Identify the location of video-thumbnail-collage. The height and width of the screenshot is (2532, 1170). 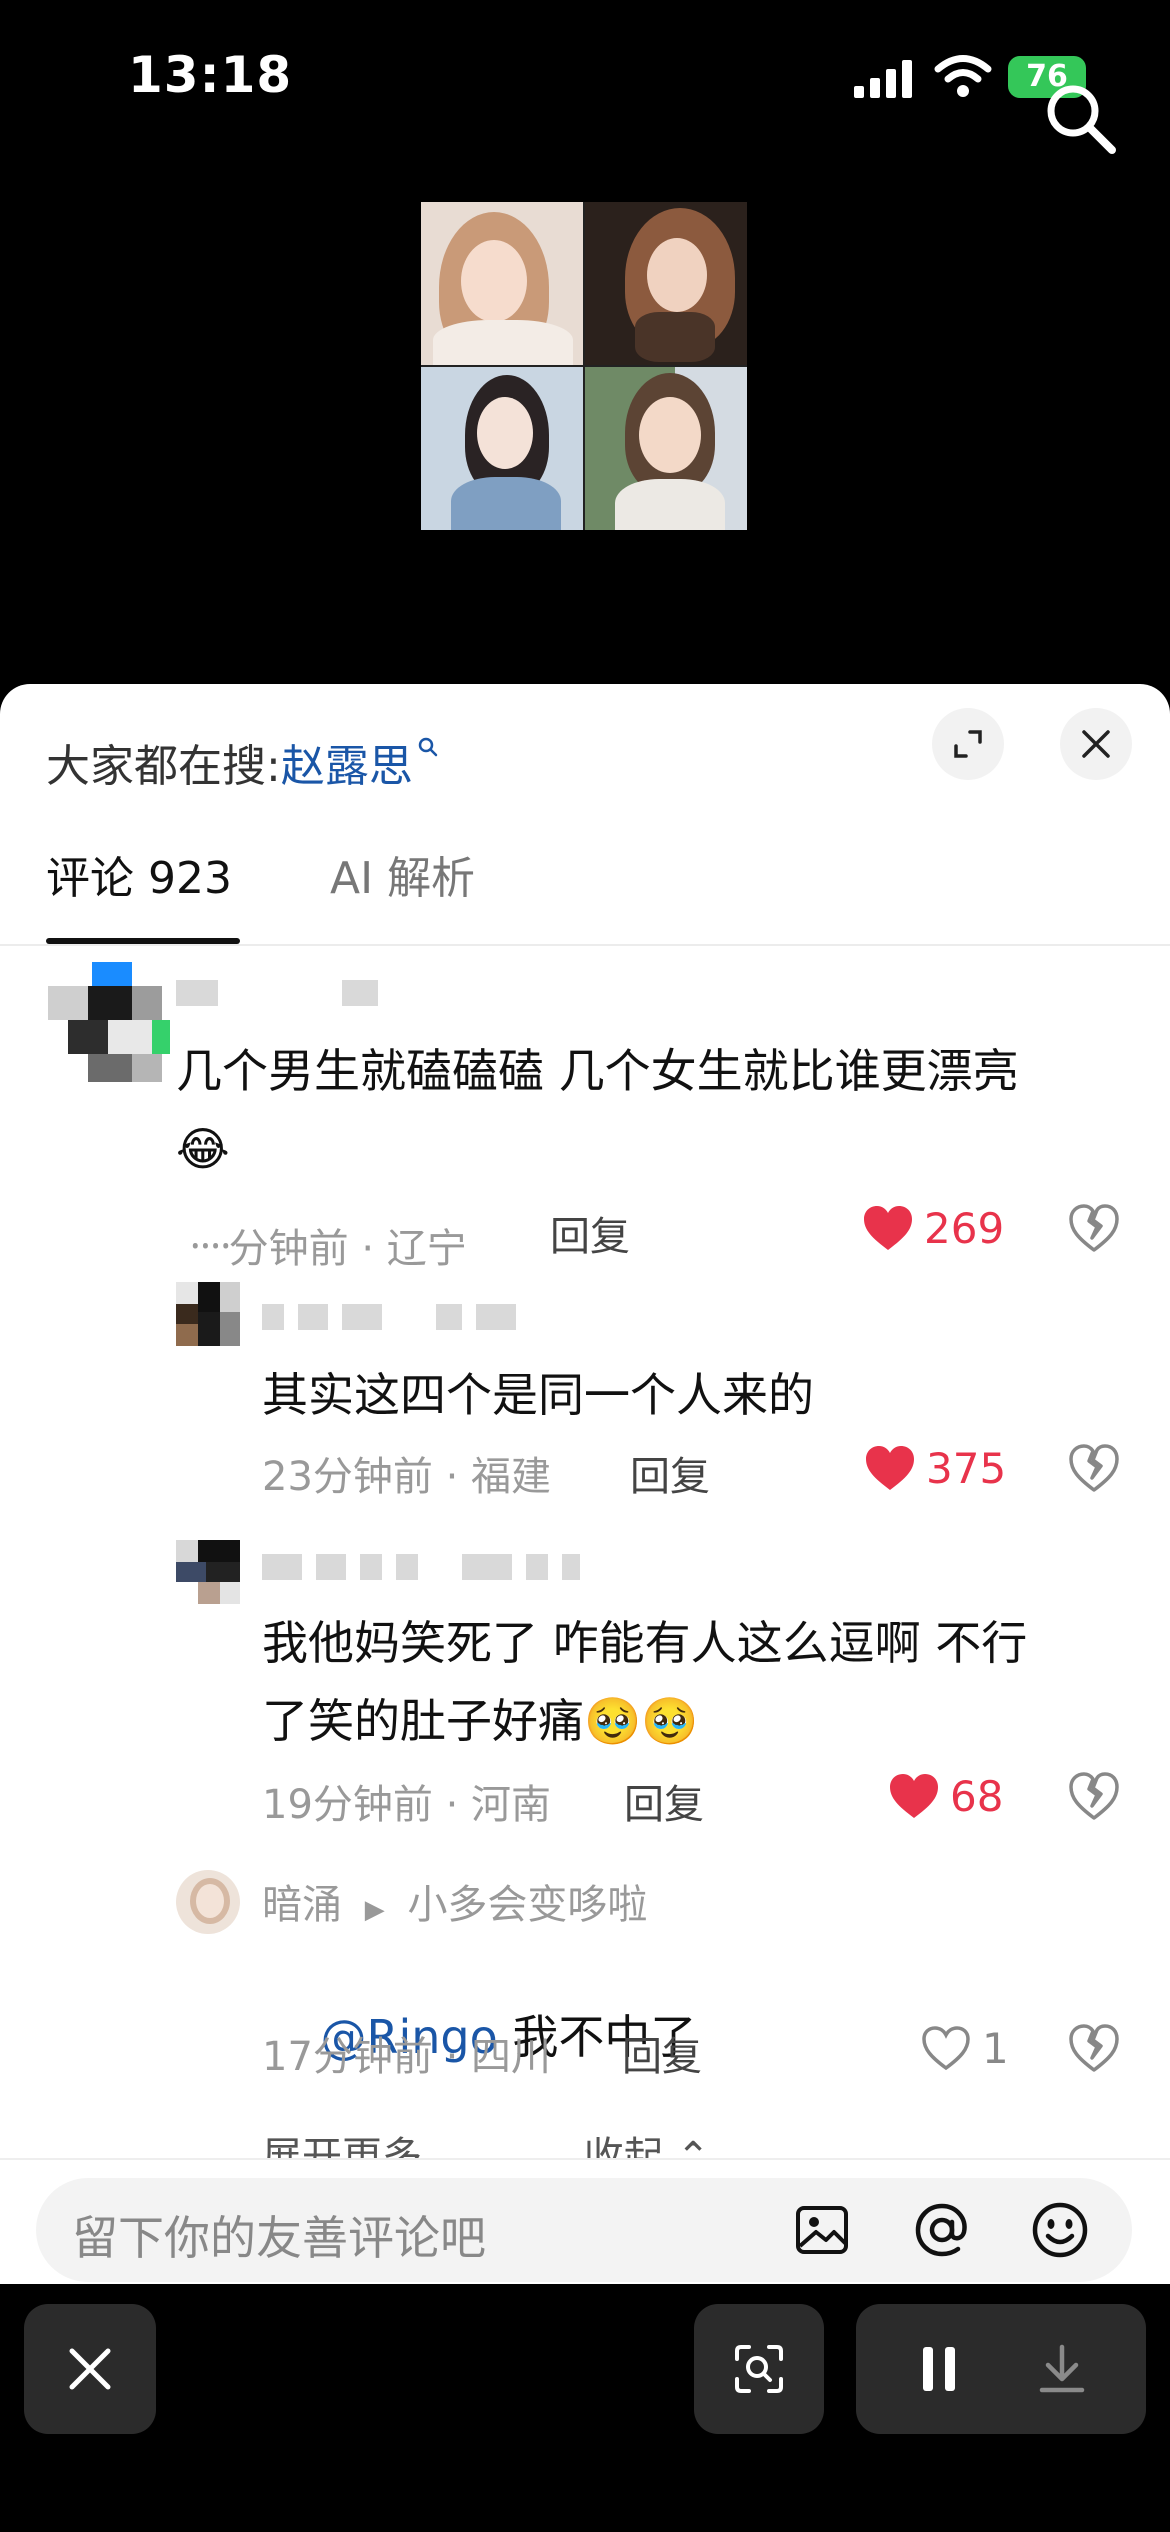
(584, 366).